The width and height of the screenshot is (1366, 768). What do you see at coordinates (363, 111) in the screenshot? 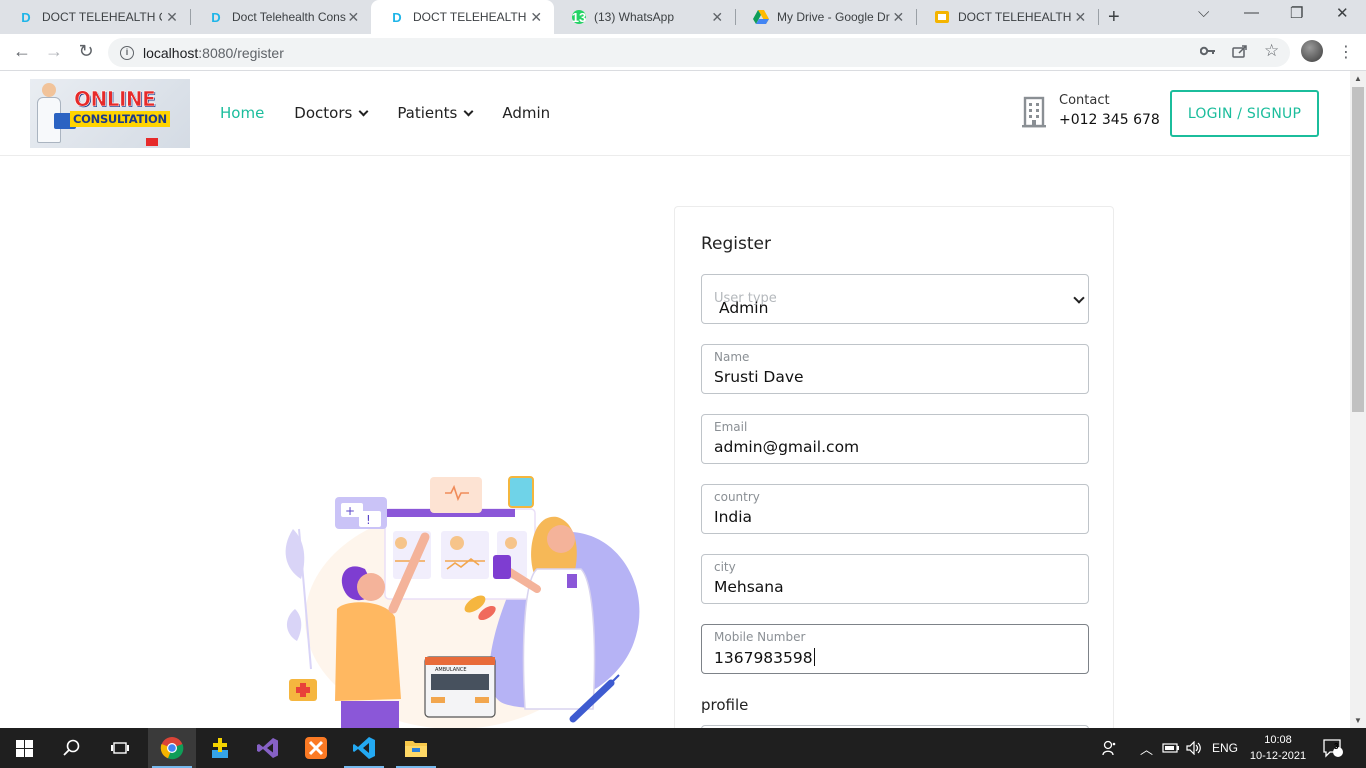
I see `chevron-down-icon` at bounding box center [363, 111].